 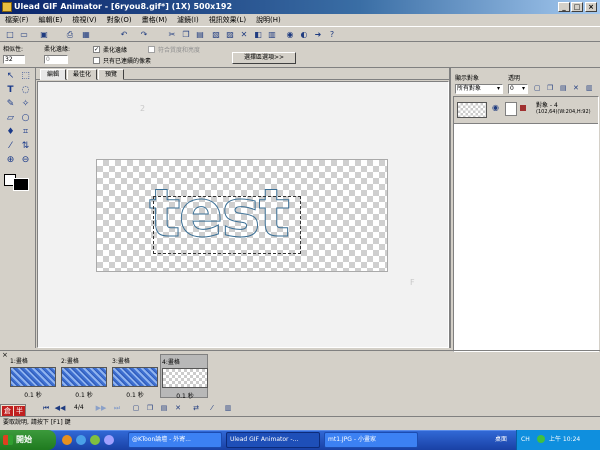 I want to click on menu-filter: 濾鏡(I), so click(x=188, y=20).